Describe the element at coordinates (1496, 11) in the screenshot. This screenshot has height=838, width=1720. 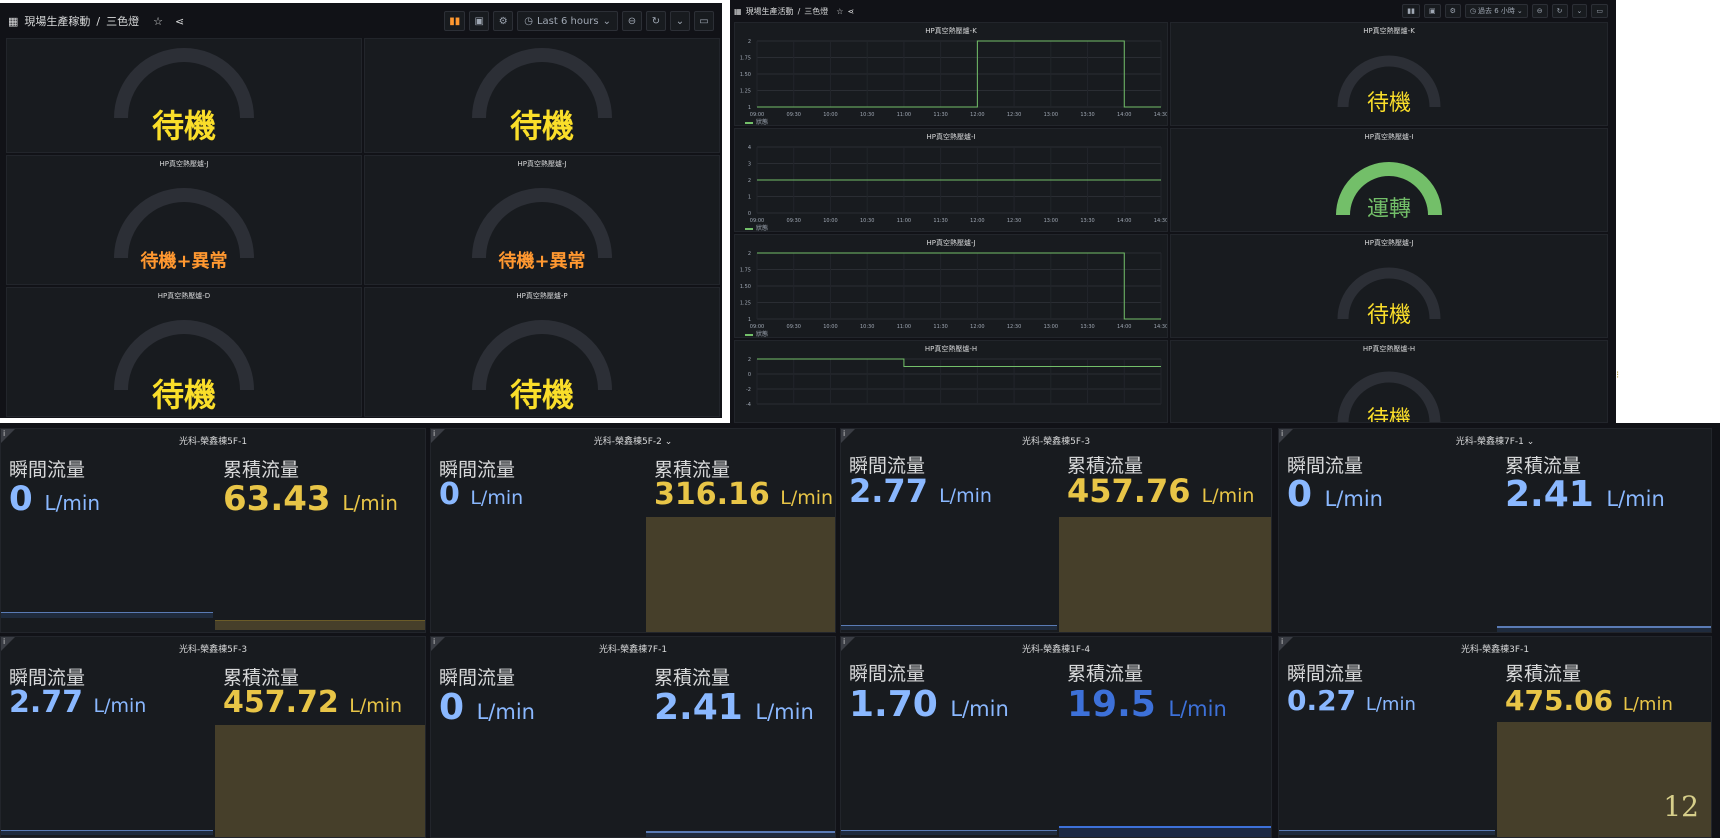
I see `time-range-picker: ◷ 過去 6 小時 ⌄` at that location.